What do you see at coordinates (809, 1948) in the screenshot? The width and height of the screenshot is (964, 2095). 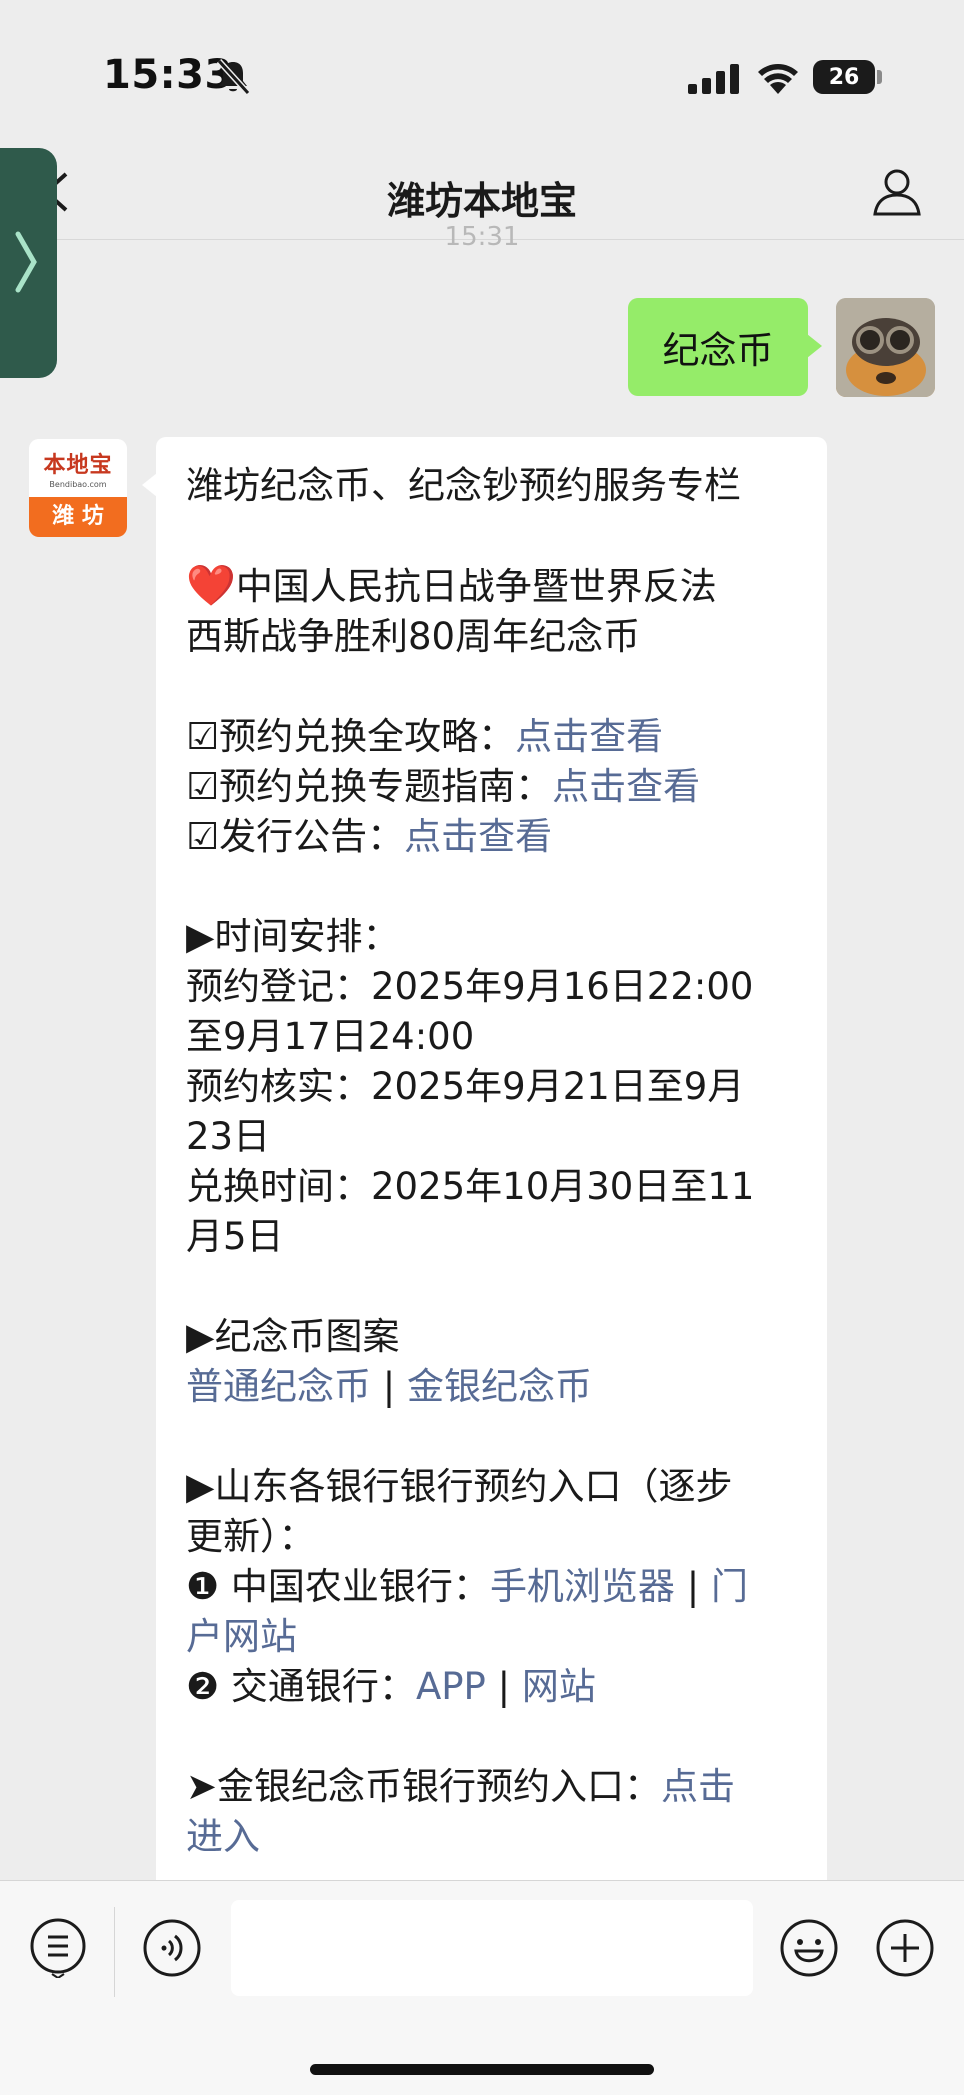 I see `emoji-icon` at bounding box center [809, 1948].